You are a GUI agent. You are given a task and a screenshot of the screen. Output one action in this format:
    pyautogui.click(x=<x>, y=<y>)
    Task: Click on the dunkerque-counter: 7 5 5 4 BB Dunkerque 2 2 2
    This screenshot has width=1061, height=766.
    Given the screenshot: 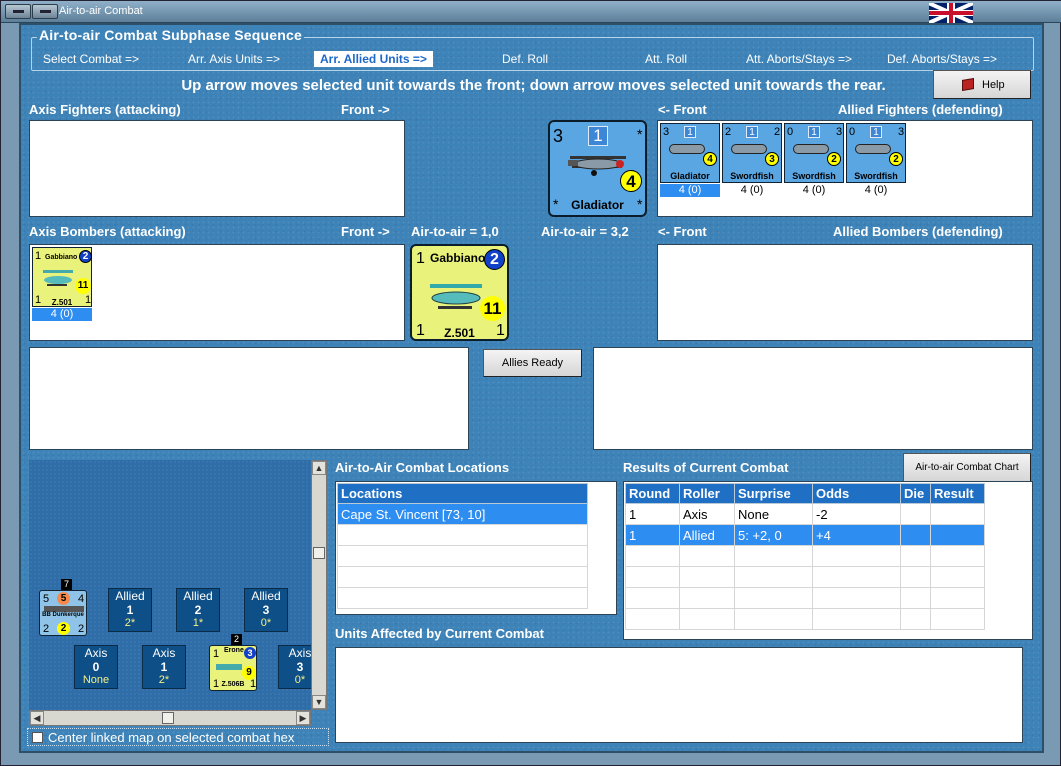 What is the action you would take?
    pyautogui.click(x=63, y=607)
    